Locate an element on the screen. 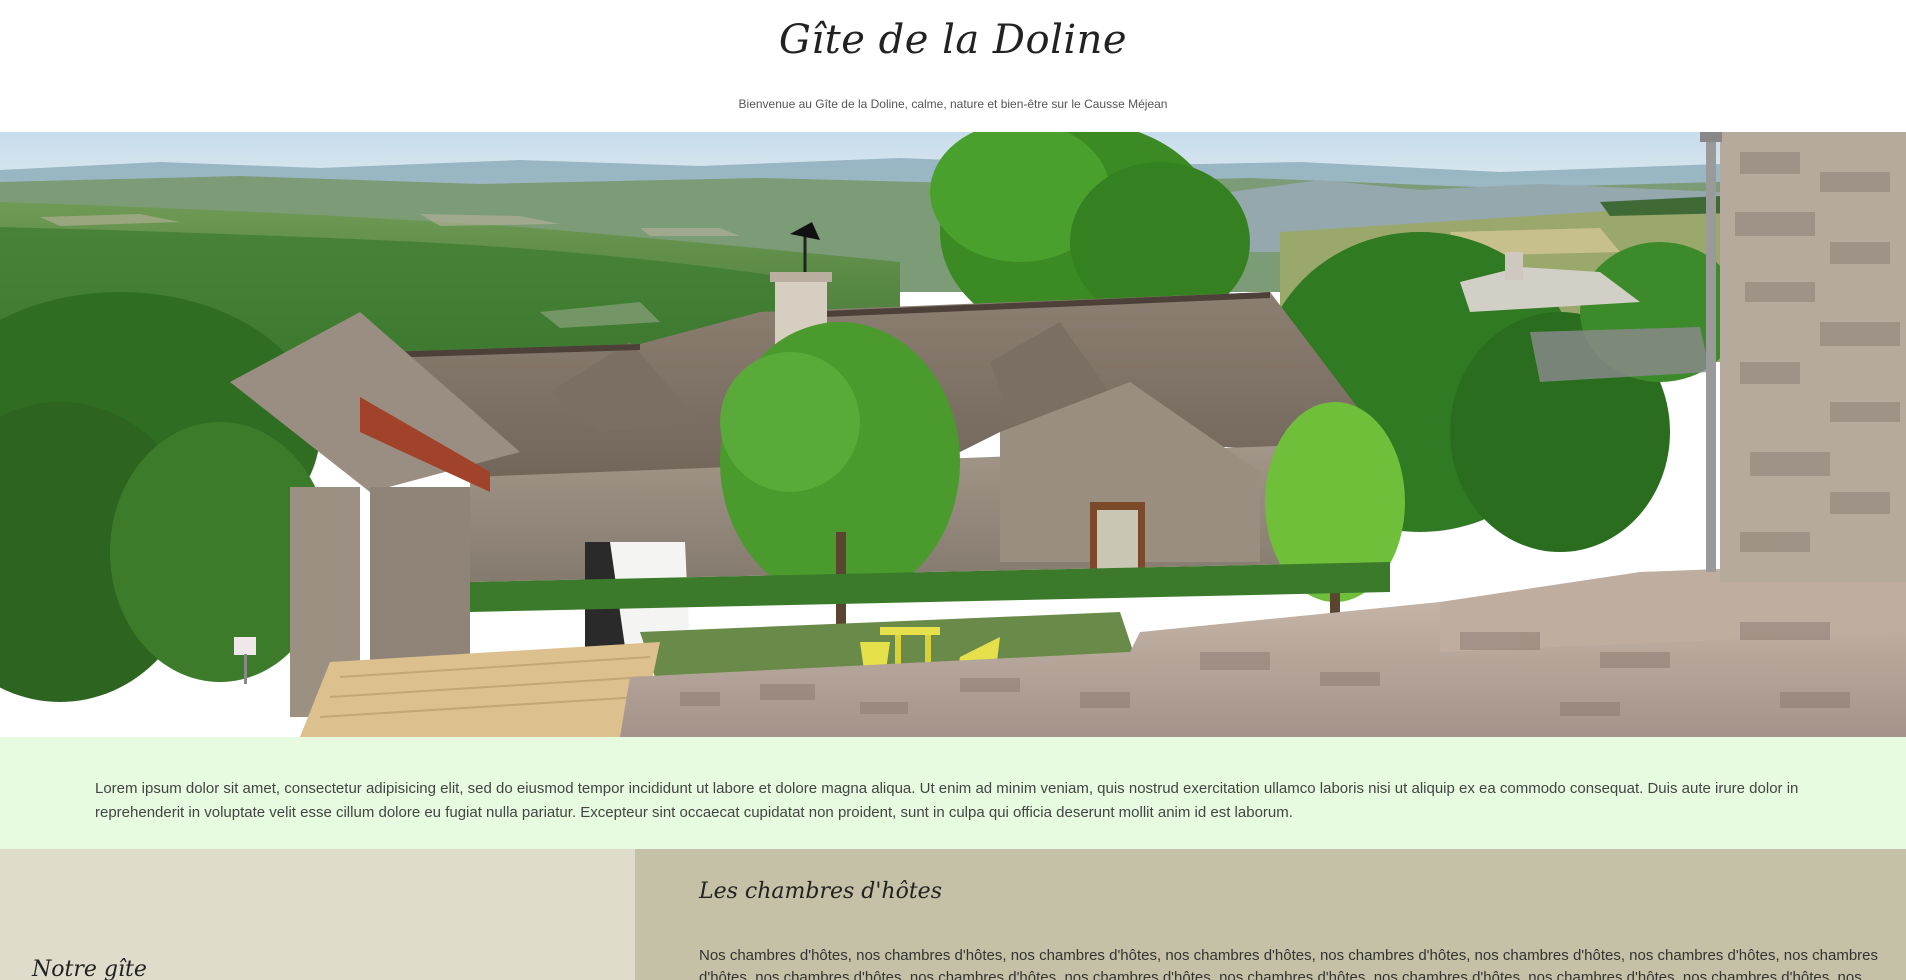 The height and width of the screenshot is (980, 1906). chambres-title: Les chambres d'hôtes is located at coordinates (820, 891).